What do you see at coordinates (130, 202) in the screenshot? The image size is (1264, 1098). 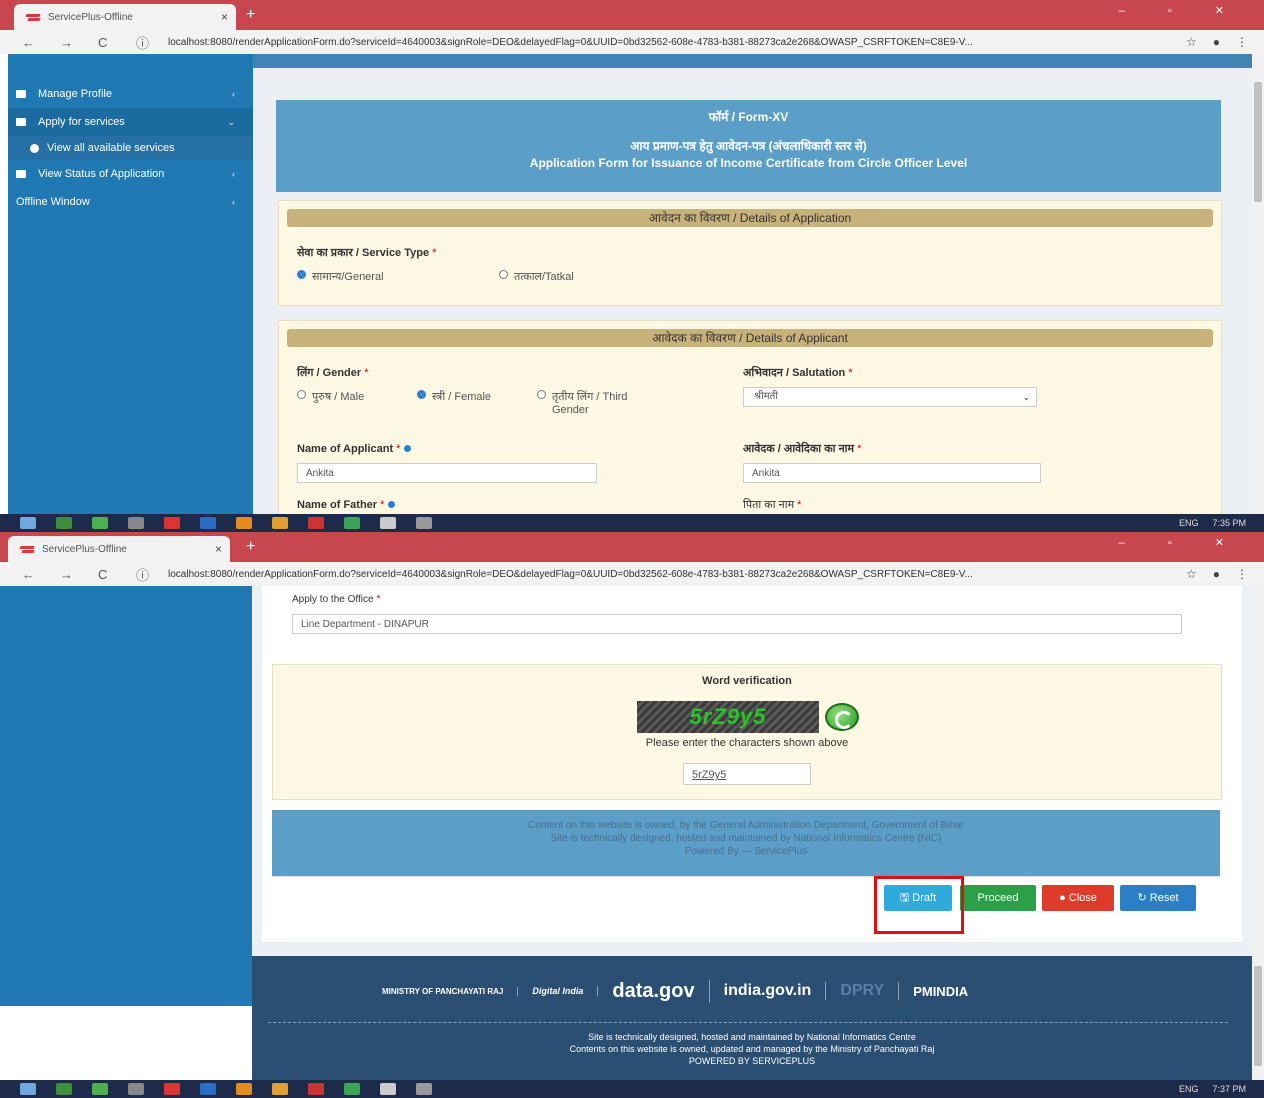 I see `sidebar-item-offline-window: Offline Window ‹` at bounding box center [130, 202].